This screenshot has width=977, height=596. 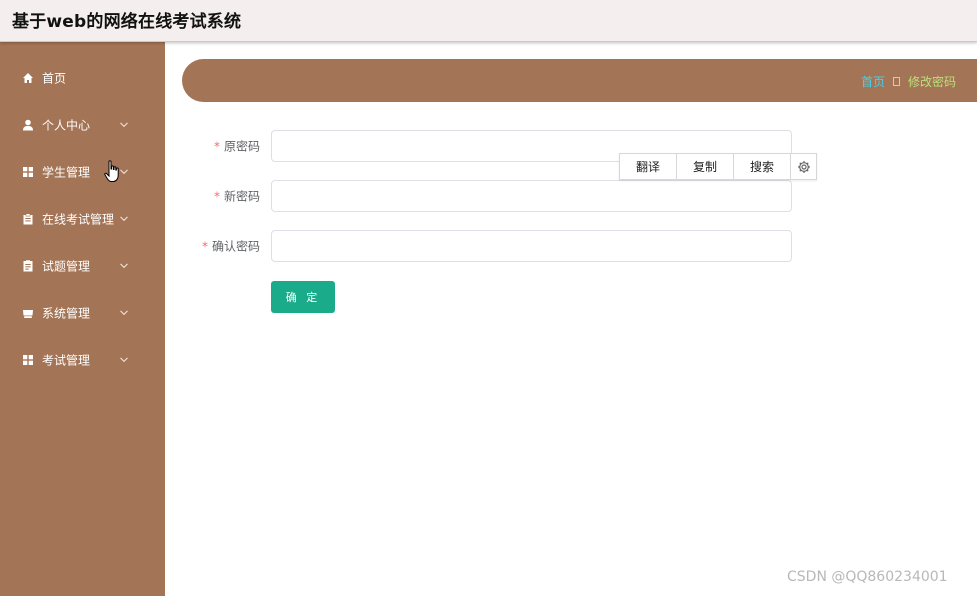 What do you see at coordinates (488, 21) in the screenshot?
I see `top-header: 基于web的网络在线考试系统` at bounding box center [488, 21].